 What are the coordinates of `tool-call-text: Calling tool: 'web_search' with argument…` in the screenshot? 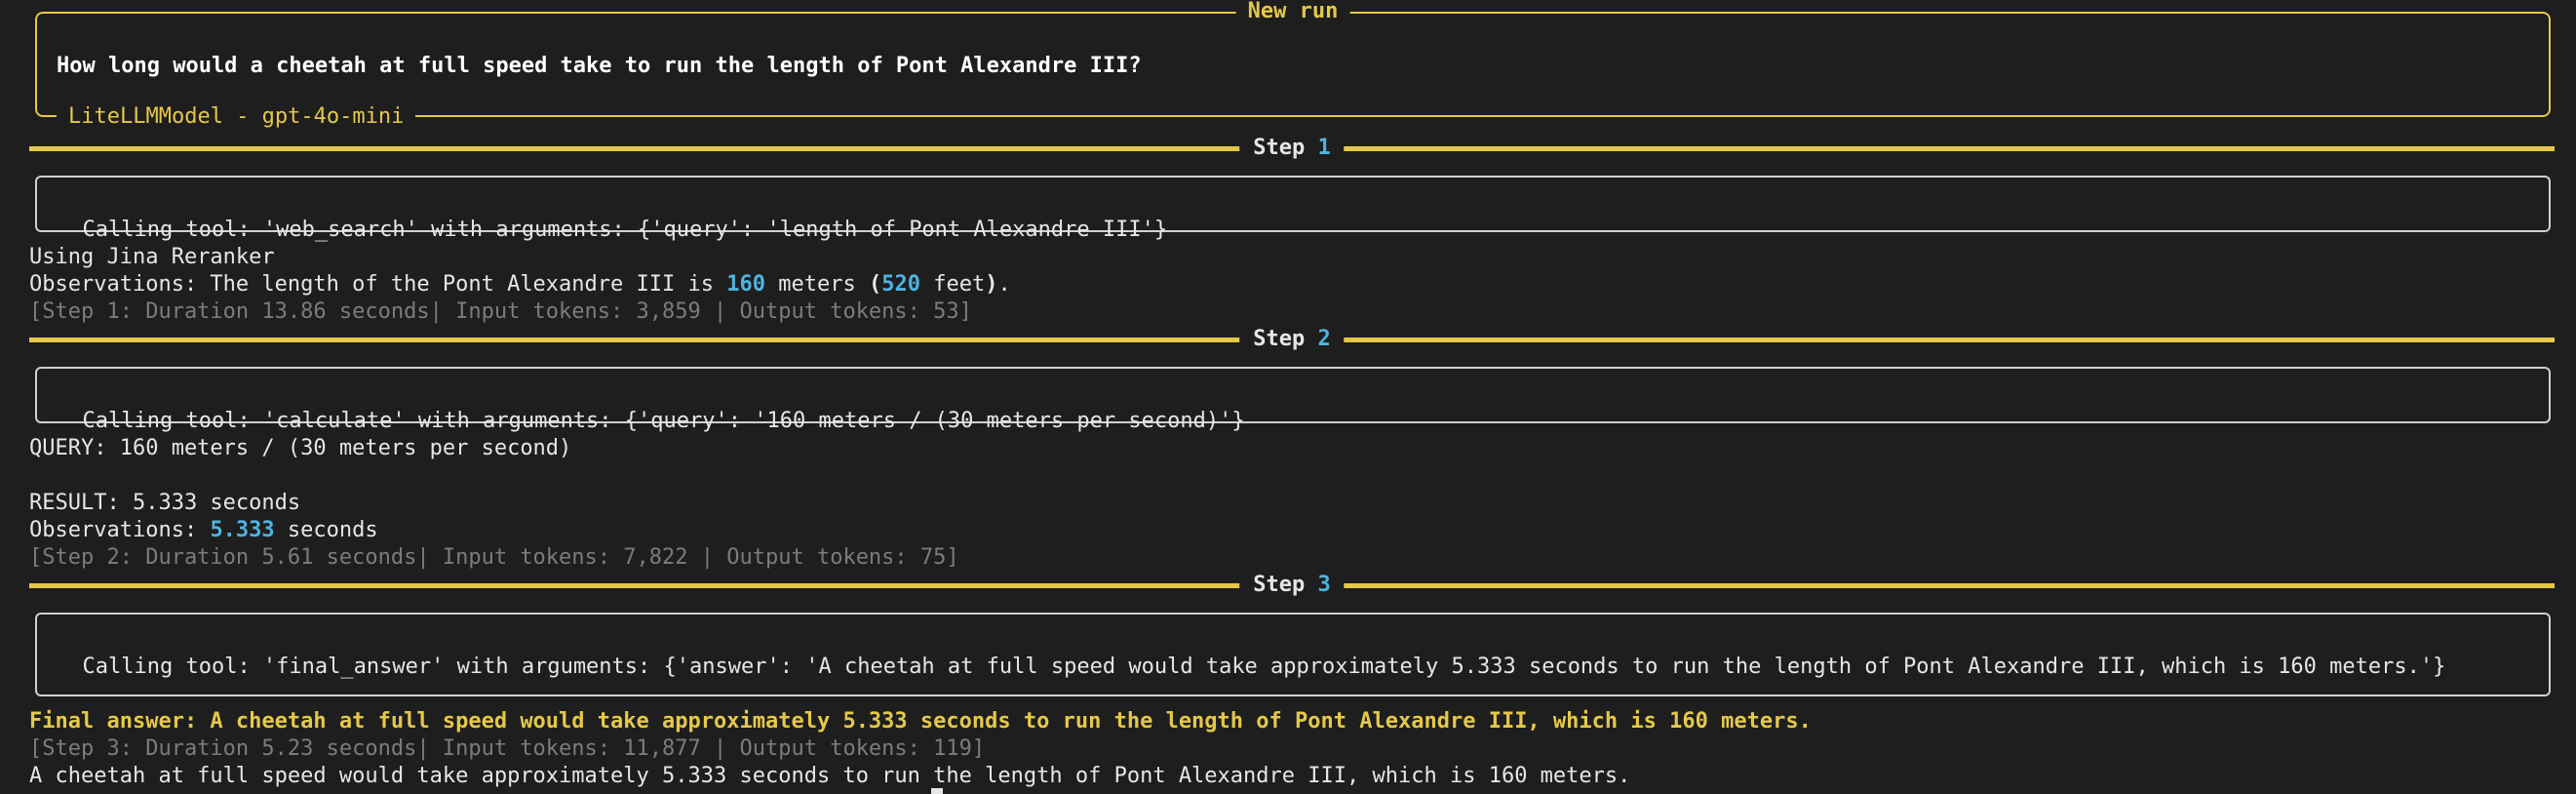 It's located at (625, 230).